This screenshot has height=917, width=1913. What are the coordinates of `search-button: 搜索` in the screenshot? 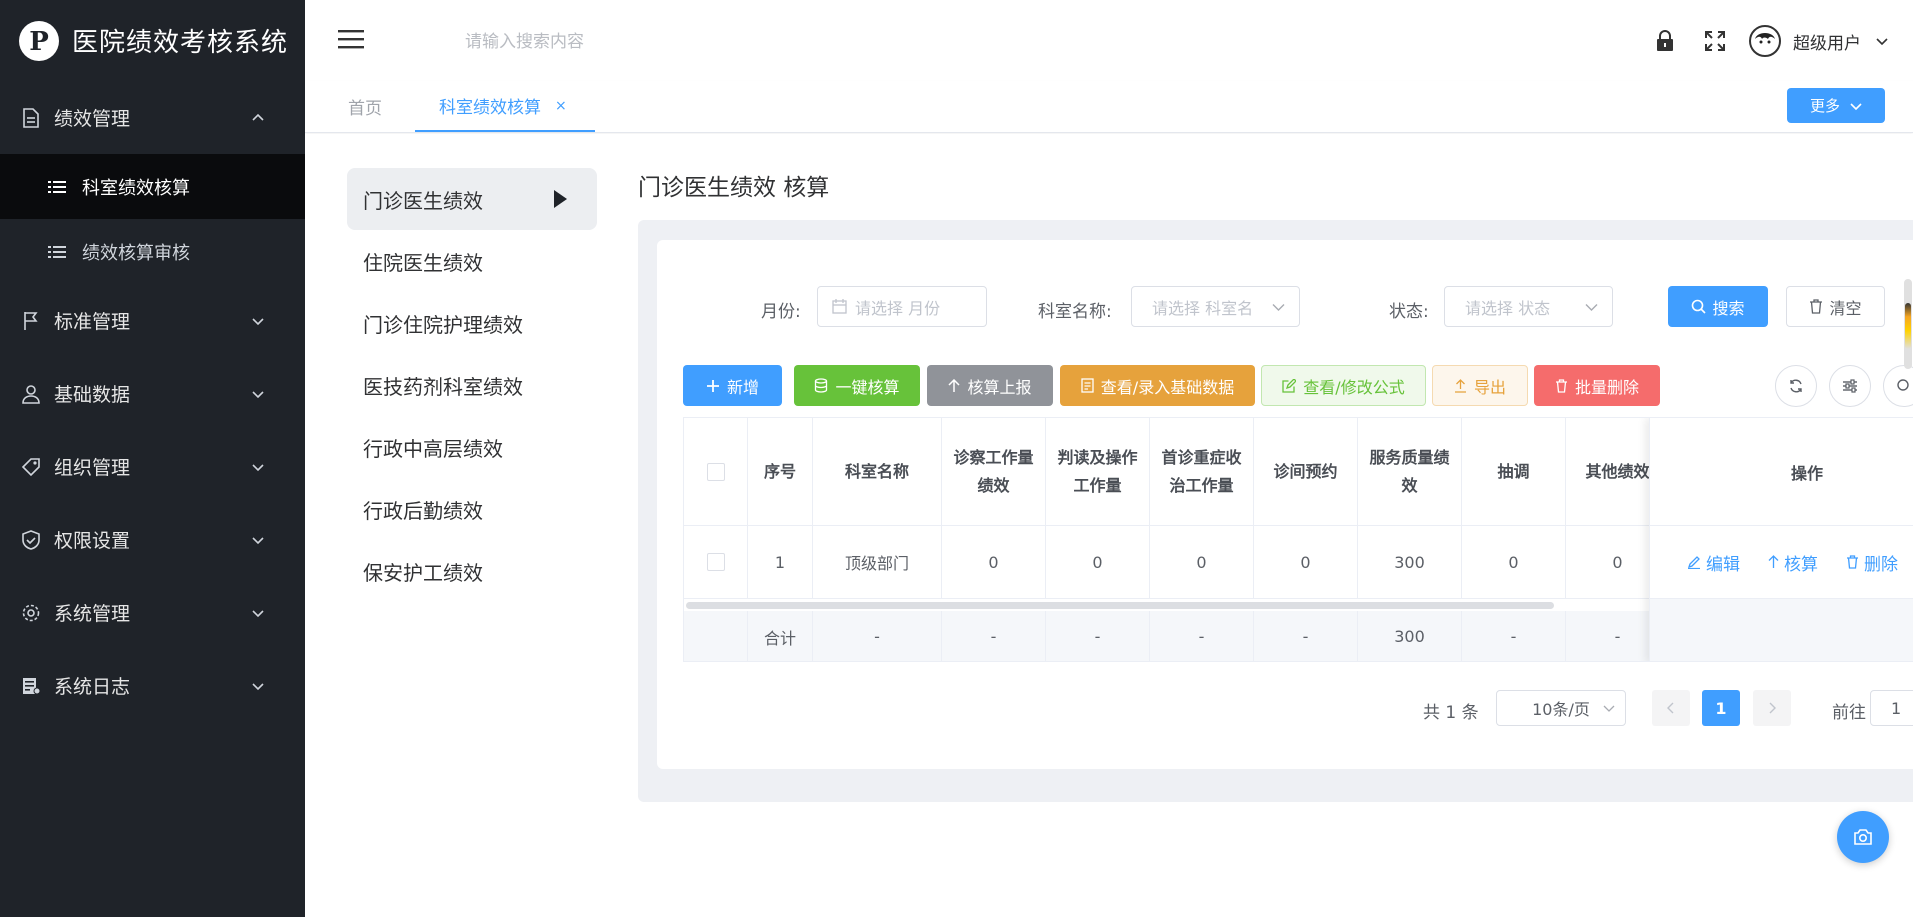 It's located at (1718, 306).